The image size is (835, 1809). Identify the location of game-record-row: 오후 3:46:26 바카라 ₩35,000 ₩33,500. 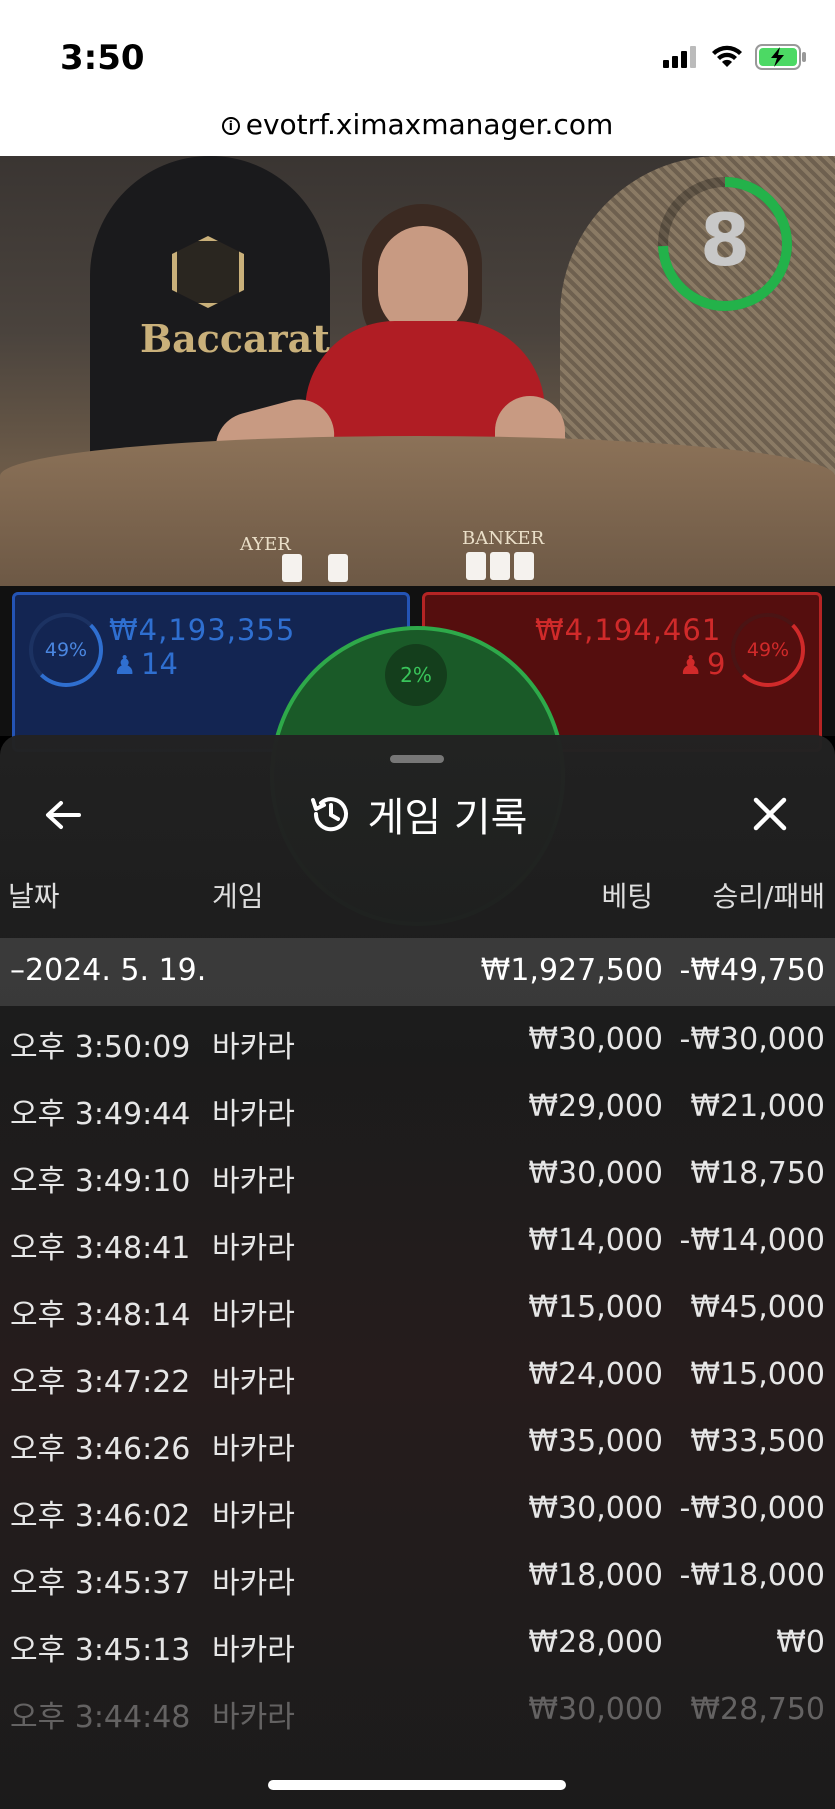
(417, 1443).